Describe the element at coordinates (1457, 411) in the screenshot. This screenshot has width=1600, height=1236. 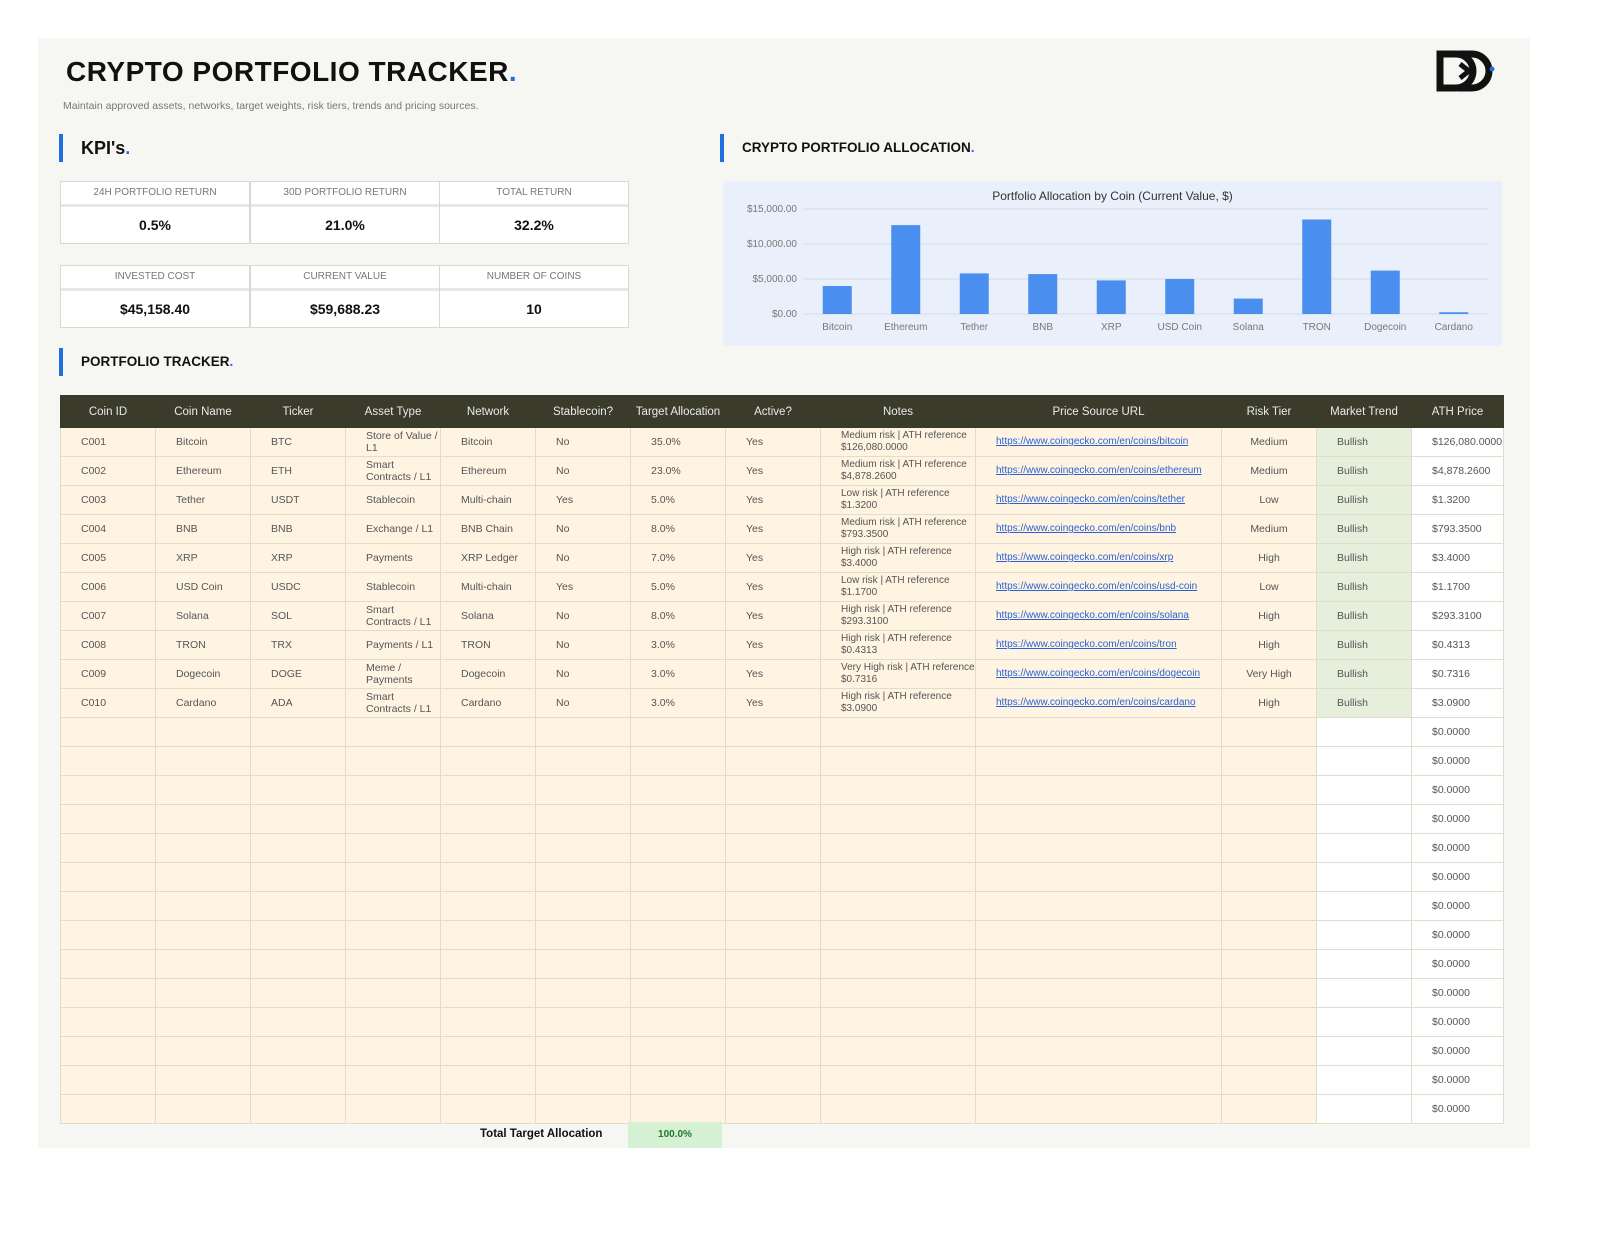
I see `column-header: ATH Price` at that location.